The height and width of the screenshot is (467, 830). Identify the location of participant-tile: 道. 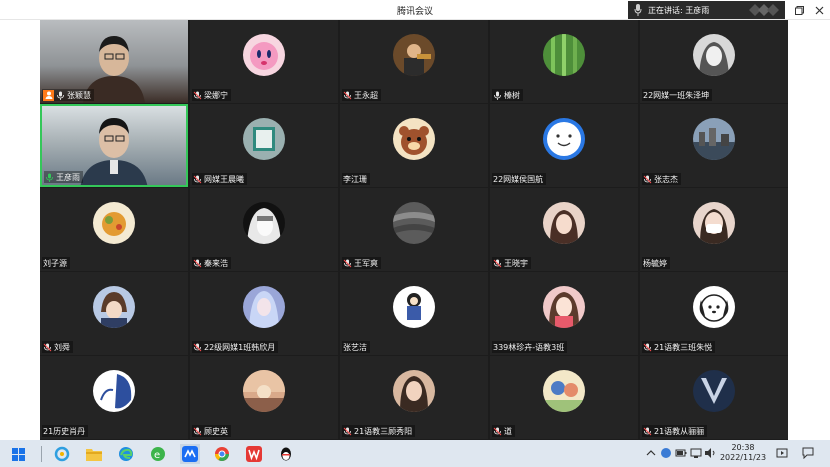
(564, 397).